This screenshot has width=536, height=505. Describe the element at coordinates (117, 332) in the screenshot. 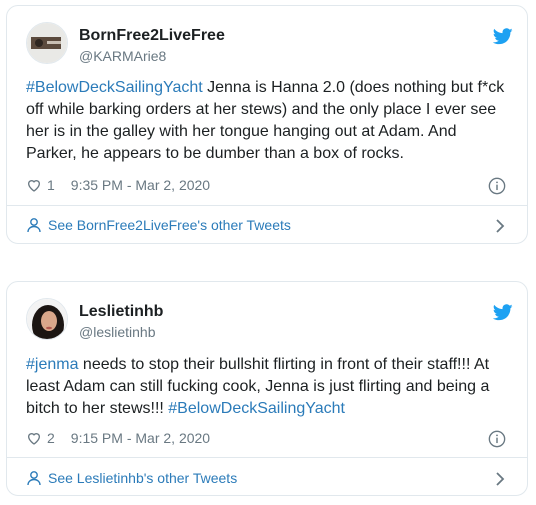

I see `author-handle: @leslietinhb` at that location.